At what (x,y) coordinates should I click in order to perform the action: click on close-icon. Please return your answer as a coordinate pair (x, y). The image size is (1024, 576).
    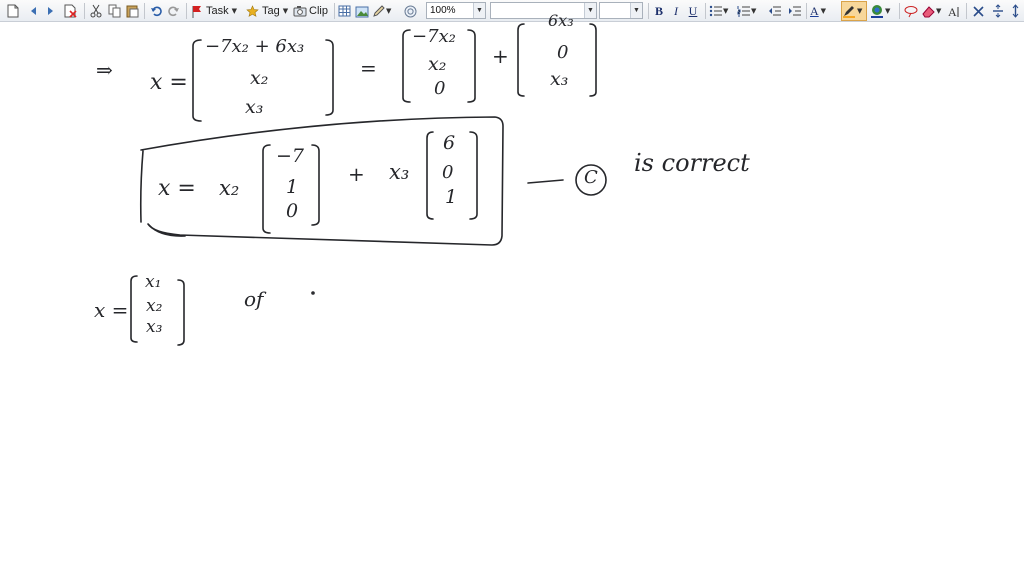
    Looking at the image, I should click on (978, 11).